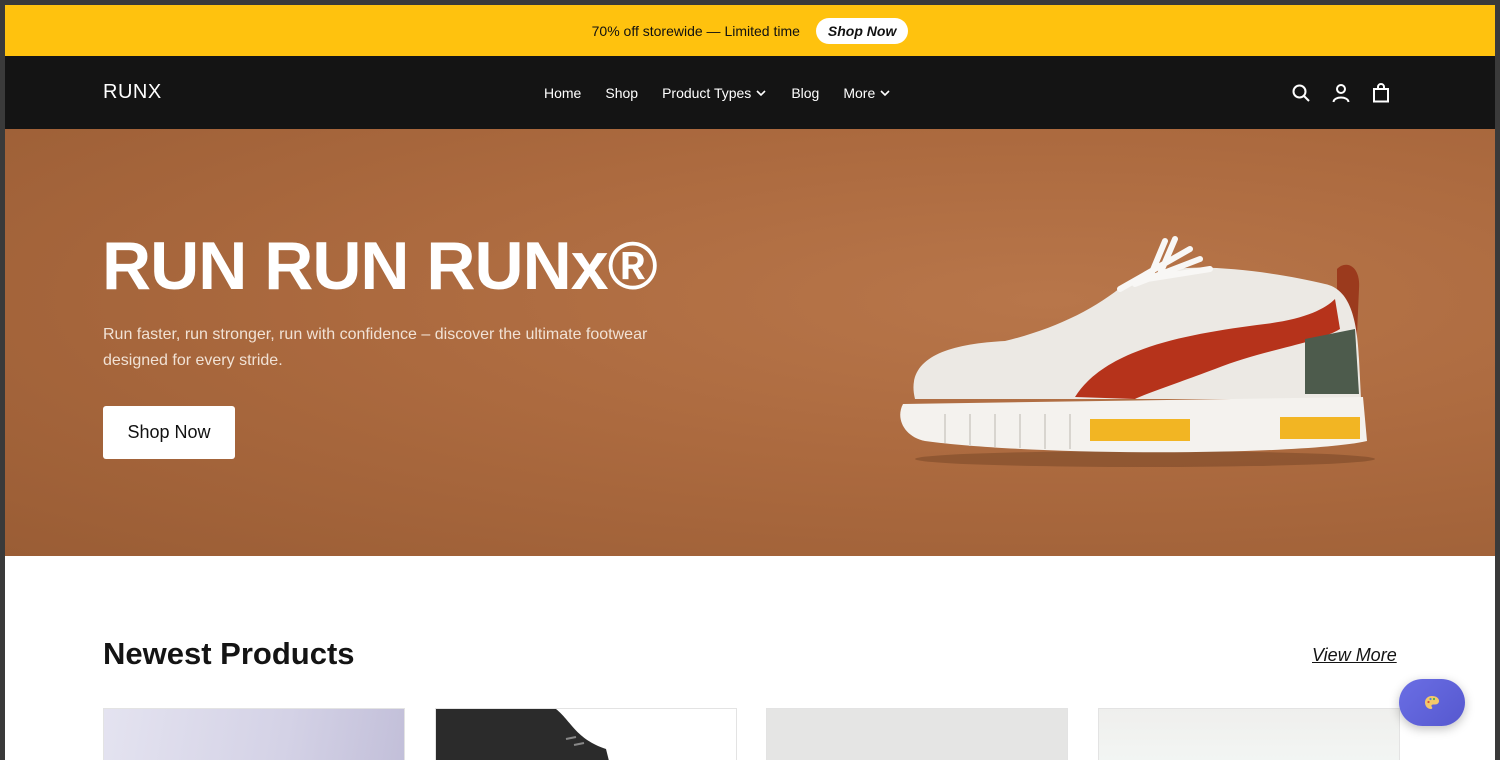  I want to click on main-nav: Home Shop Product Types Blog More, so click(717, 93).